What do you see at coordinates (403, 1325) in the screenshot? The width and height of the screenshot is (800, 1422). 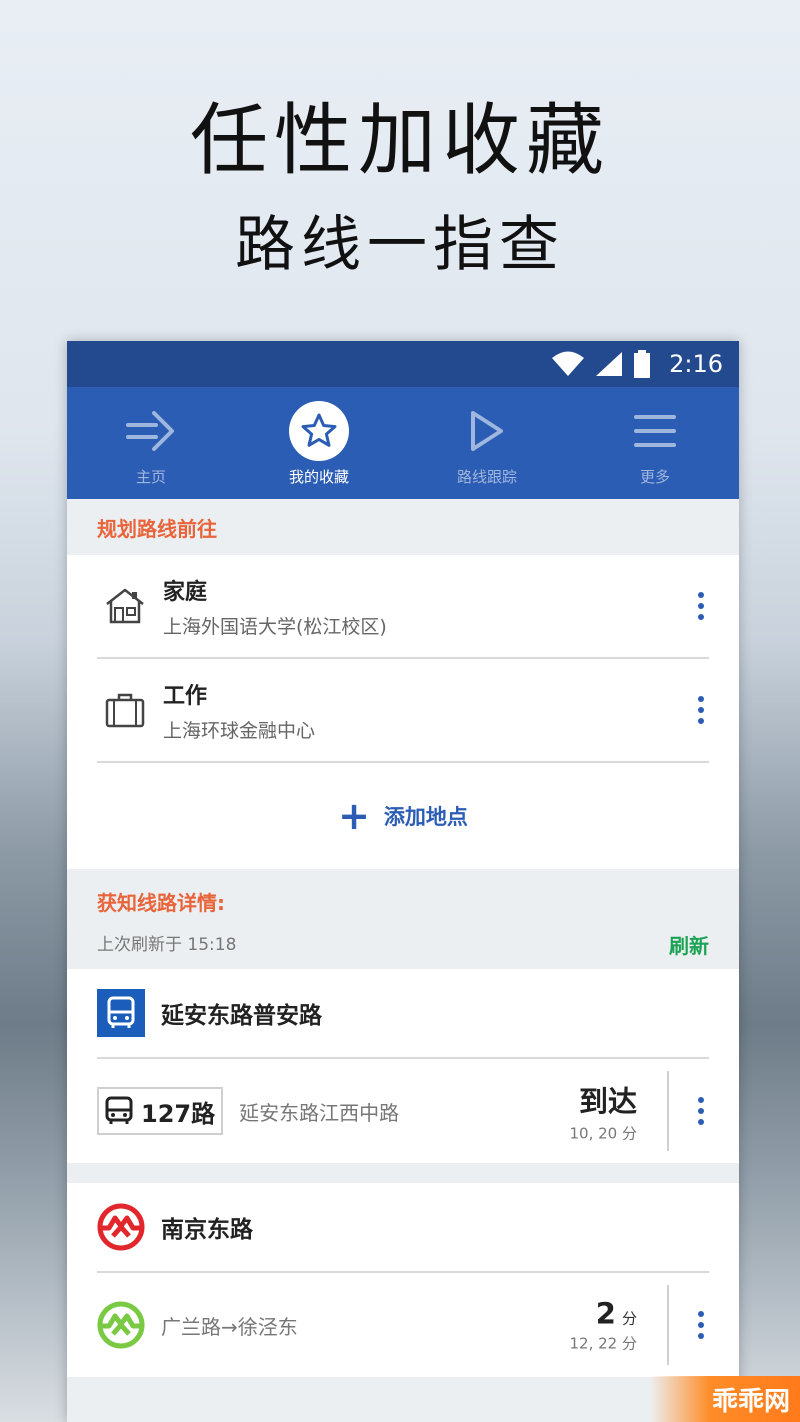 I see `arrival-row: 广兰路→徐泾东 2分 12, 22 分` at bounding box center [403, 1325].